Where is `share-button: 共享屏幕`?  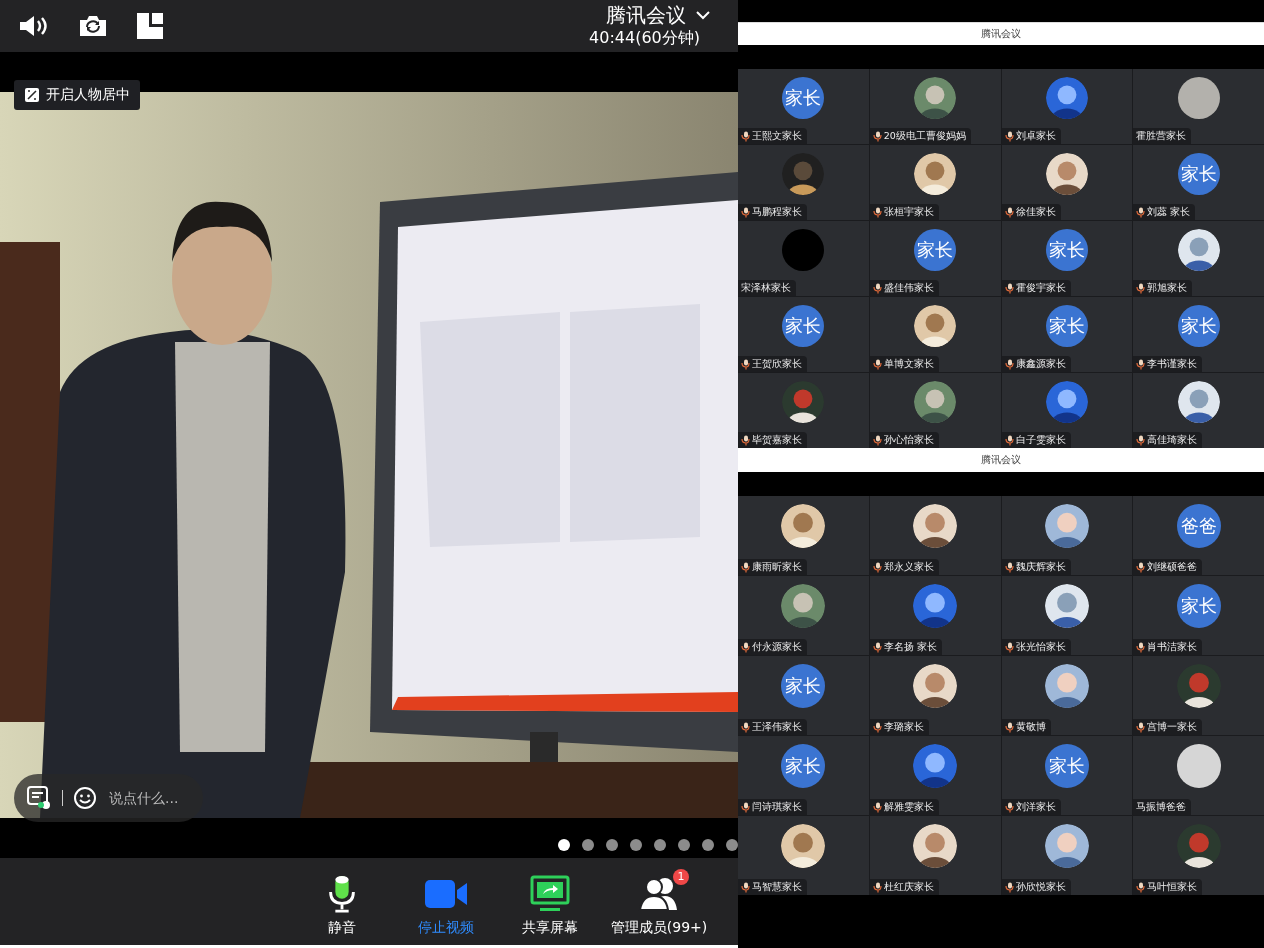 share-button: 共享屏幕 is located at coordinates (550, 901).